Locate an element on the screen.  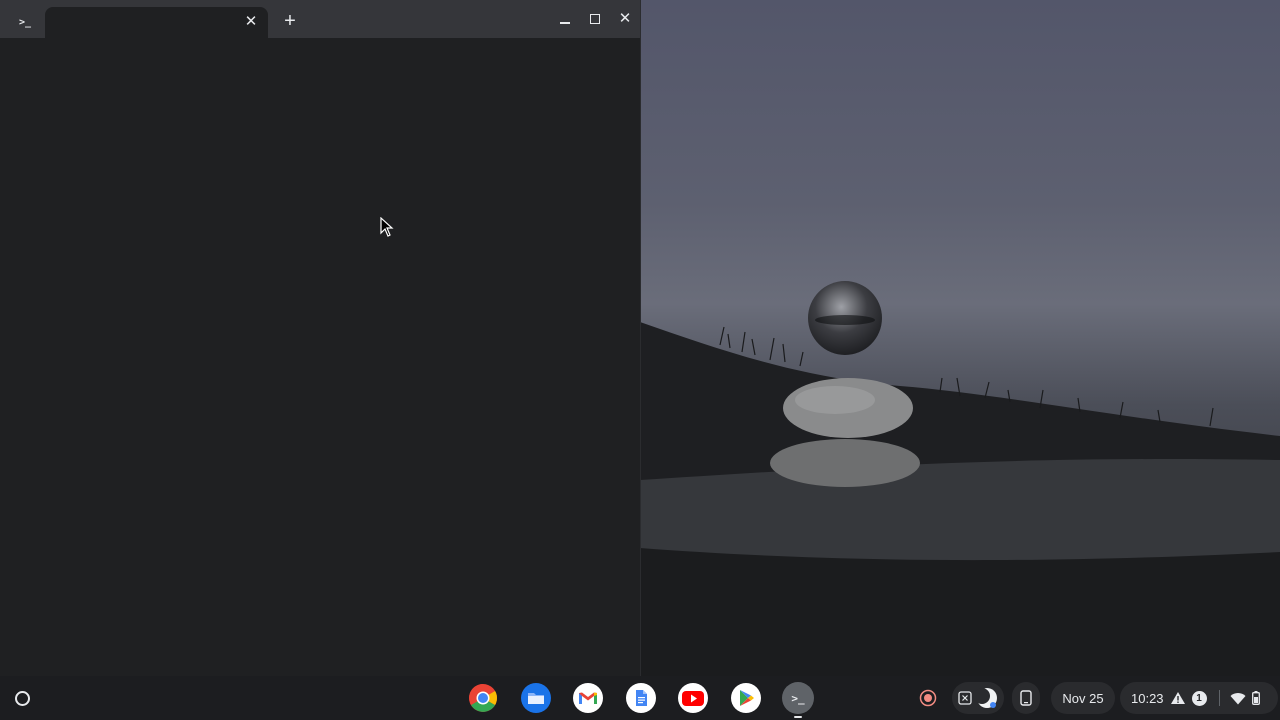
screen-record-button is located at coordinates (928, 698).